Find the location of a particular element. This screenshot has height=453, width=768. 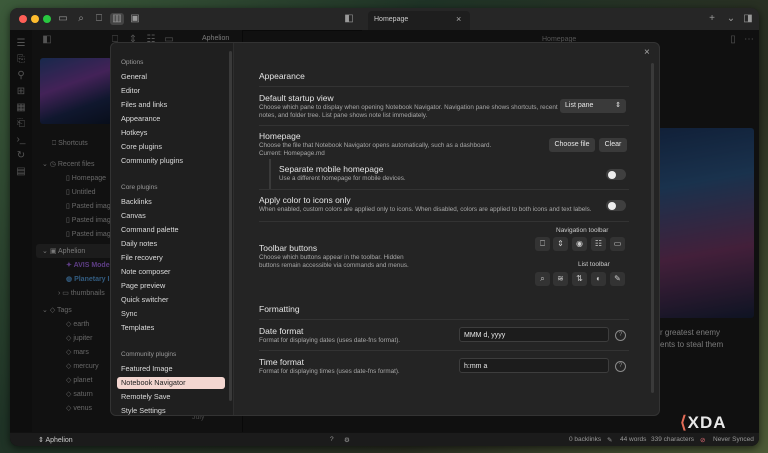

nav-item: Canvas is located at coordinates (171, 216).